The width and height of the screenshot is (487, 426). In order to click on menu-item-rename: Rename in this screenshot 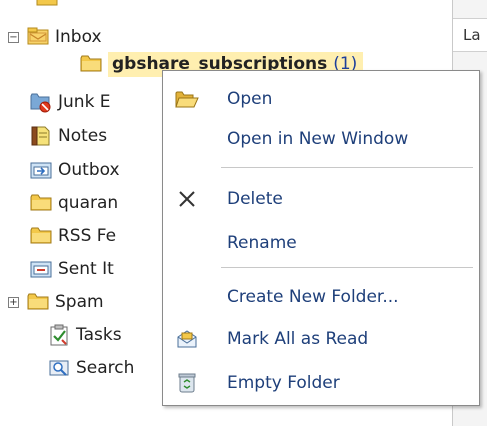, I will do `click(321, 243)`.